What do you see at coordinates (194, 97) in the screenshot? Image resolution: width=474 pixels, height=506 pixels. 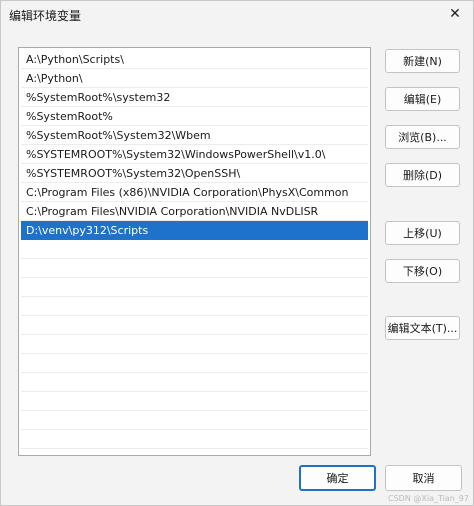 I see `list-item: %SystemRoot%\system32` at bounding box center [194, 97].